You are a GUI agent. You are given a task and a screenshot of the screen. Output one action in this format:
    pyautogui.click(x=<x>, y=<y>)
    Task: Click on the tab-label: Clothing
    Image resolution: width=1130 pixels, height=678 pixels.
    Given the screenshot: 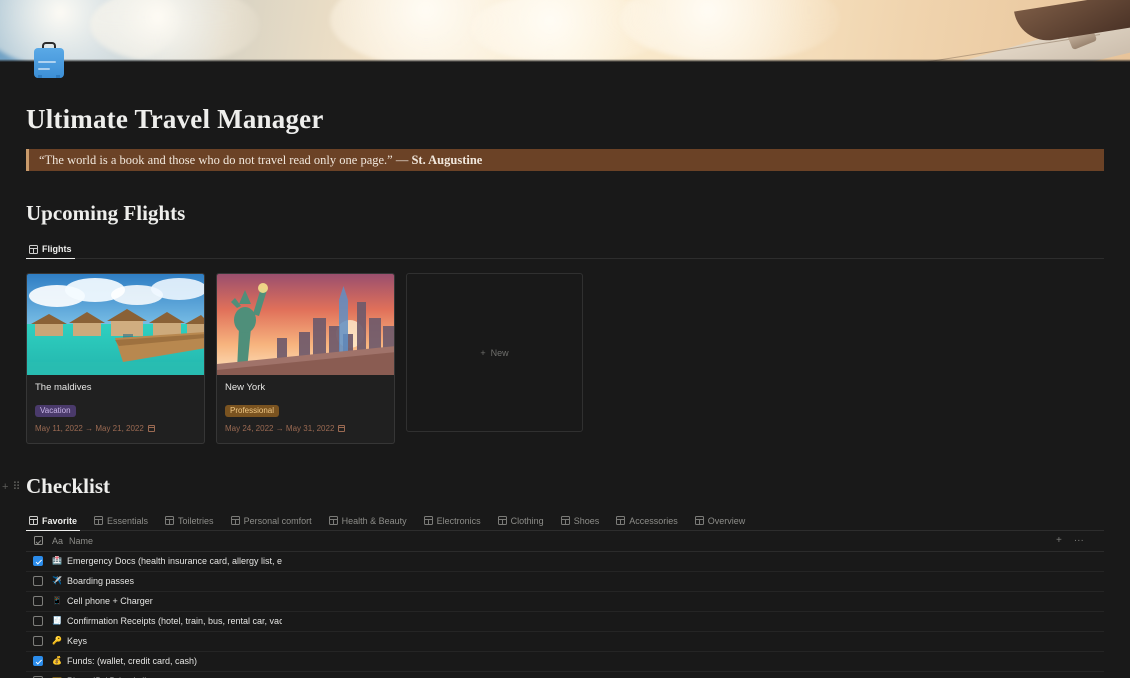 What is the action you would take?
    pyautogui.click(x=527, y=520)
    